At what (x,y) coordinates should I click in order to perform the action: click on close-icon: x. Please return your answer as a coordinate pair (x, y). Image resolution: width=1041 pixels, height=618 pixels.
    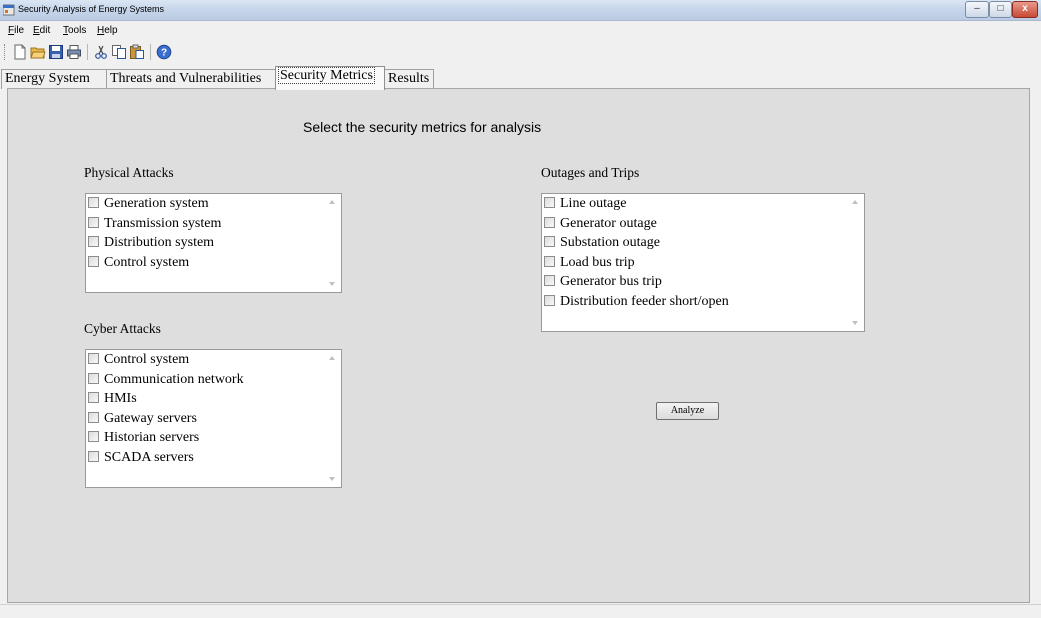
    Looking at the image, I should click on (1025, 8).